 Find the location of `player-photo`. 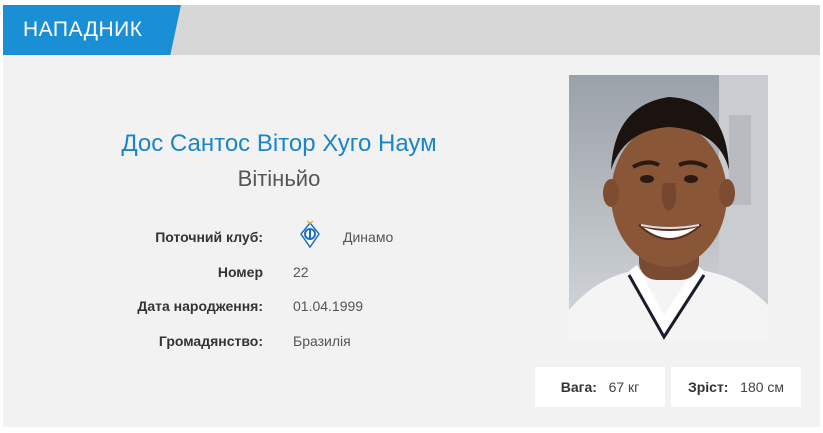

player-photo is located at coordinates (668, 208).